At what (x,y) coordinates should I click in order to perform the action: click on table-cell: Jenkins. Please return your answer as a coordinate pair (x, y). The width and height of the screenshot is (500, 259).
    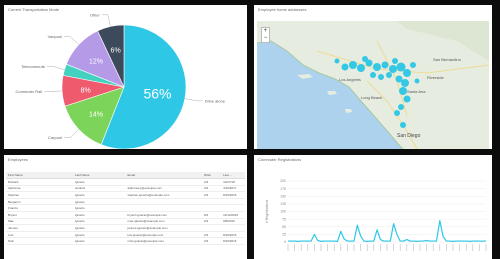
    Looking at the image, I should click on (99, 189).